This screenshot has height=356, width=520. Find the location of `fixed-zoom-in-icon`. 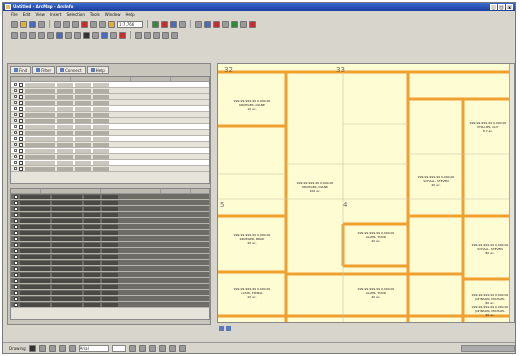

fixed-zoom-in-icon is located at coordinates (32, 35).